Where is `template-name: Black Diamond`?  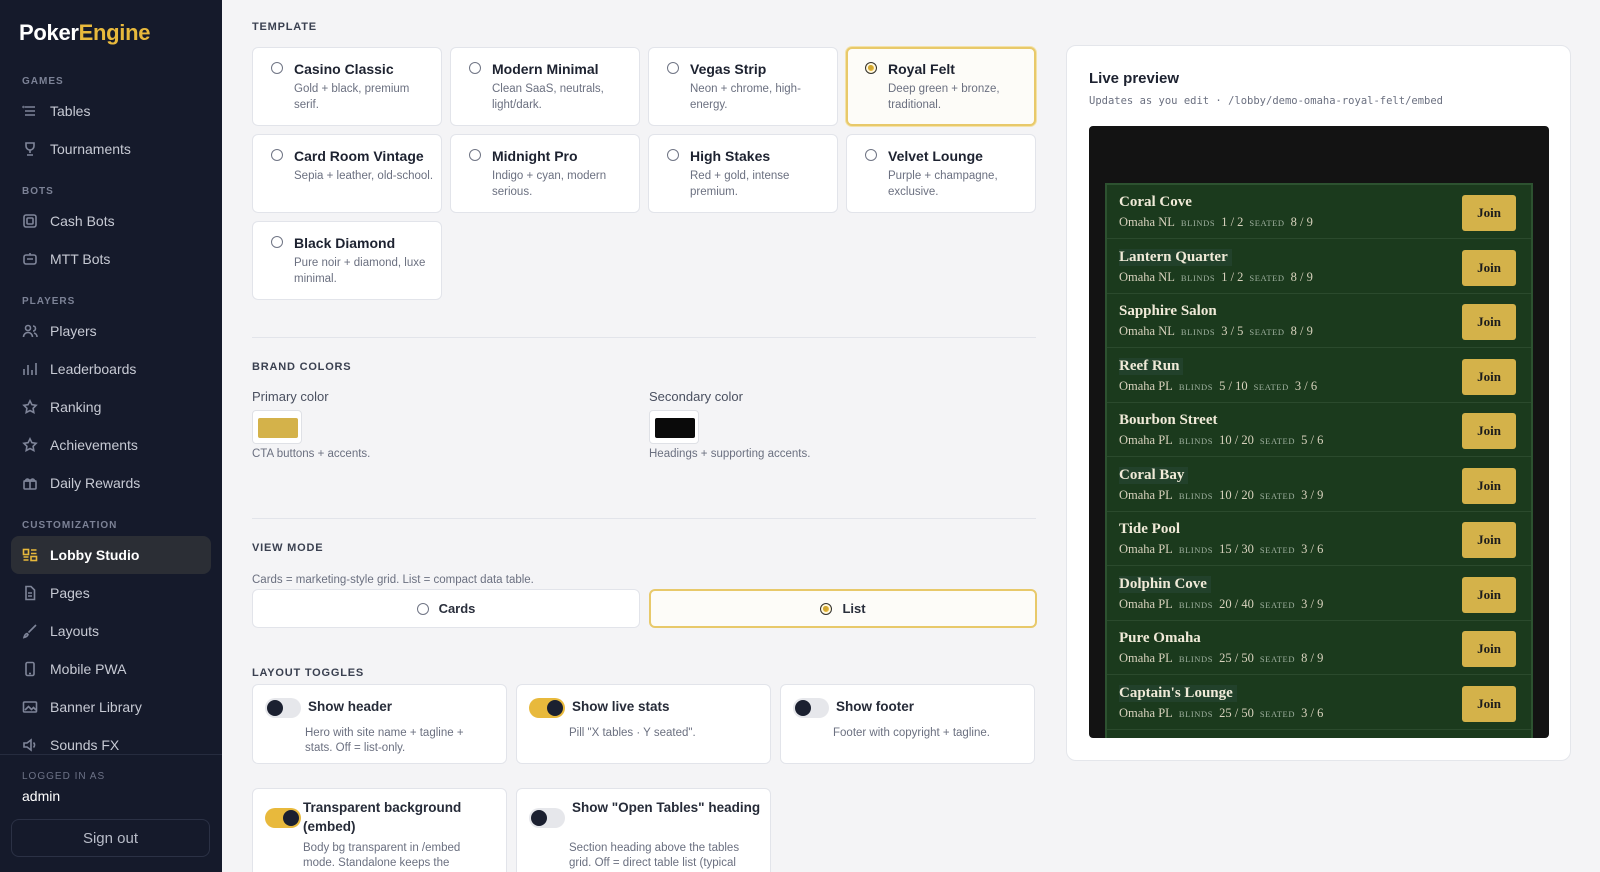 template-name: Black Diamond is located at coordinates (345, 243).